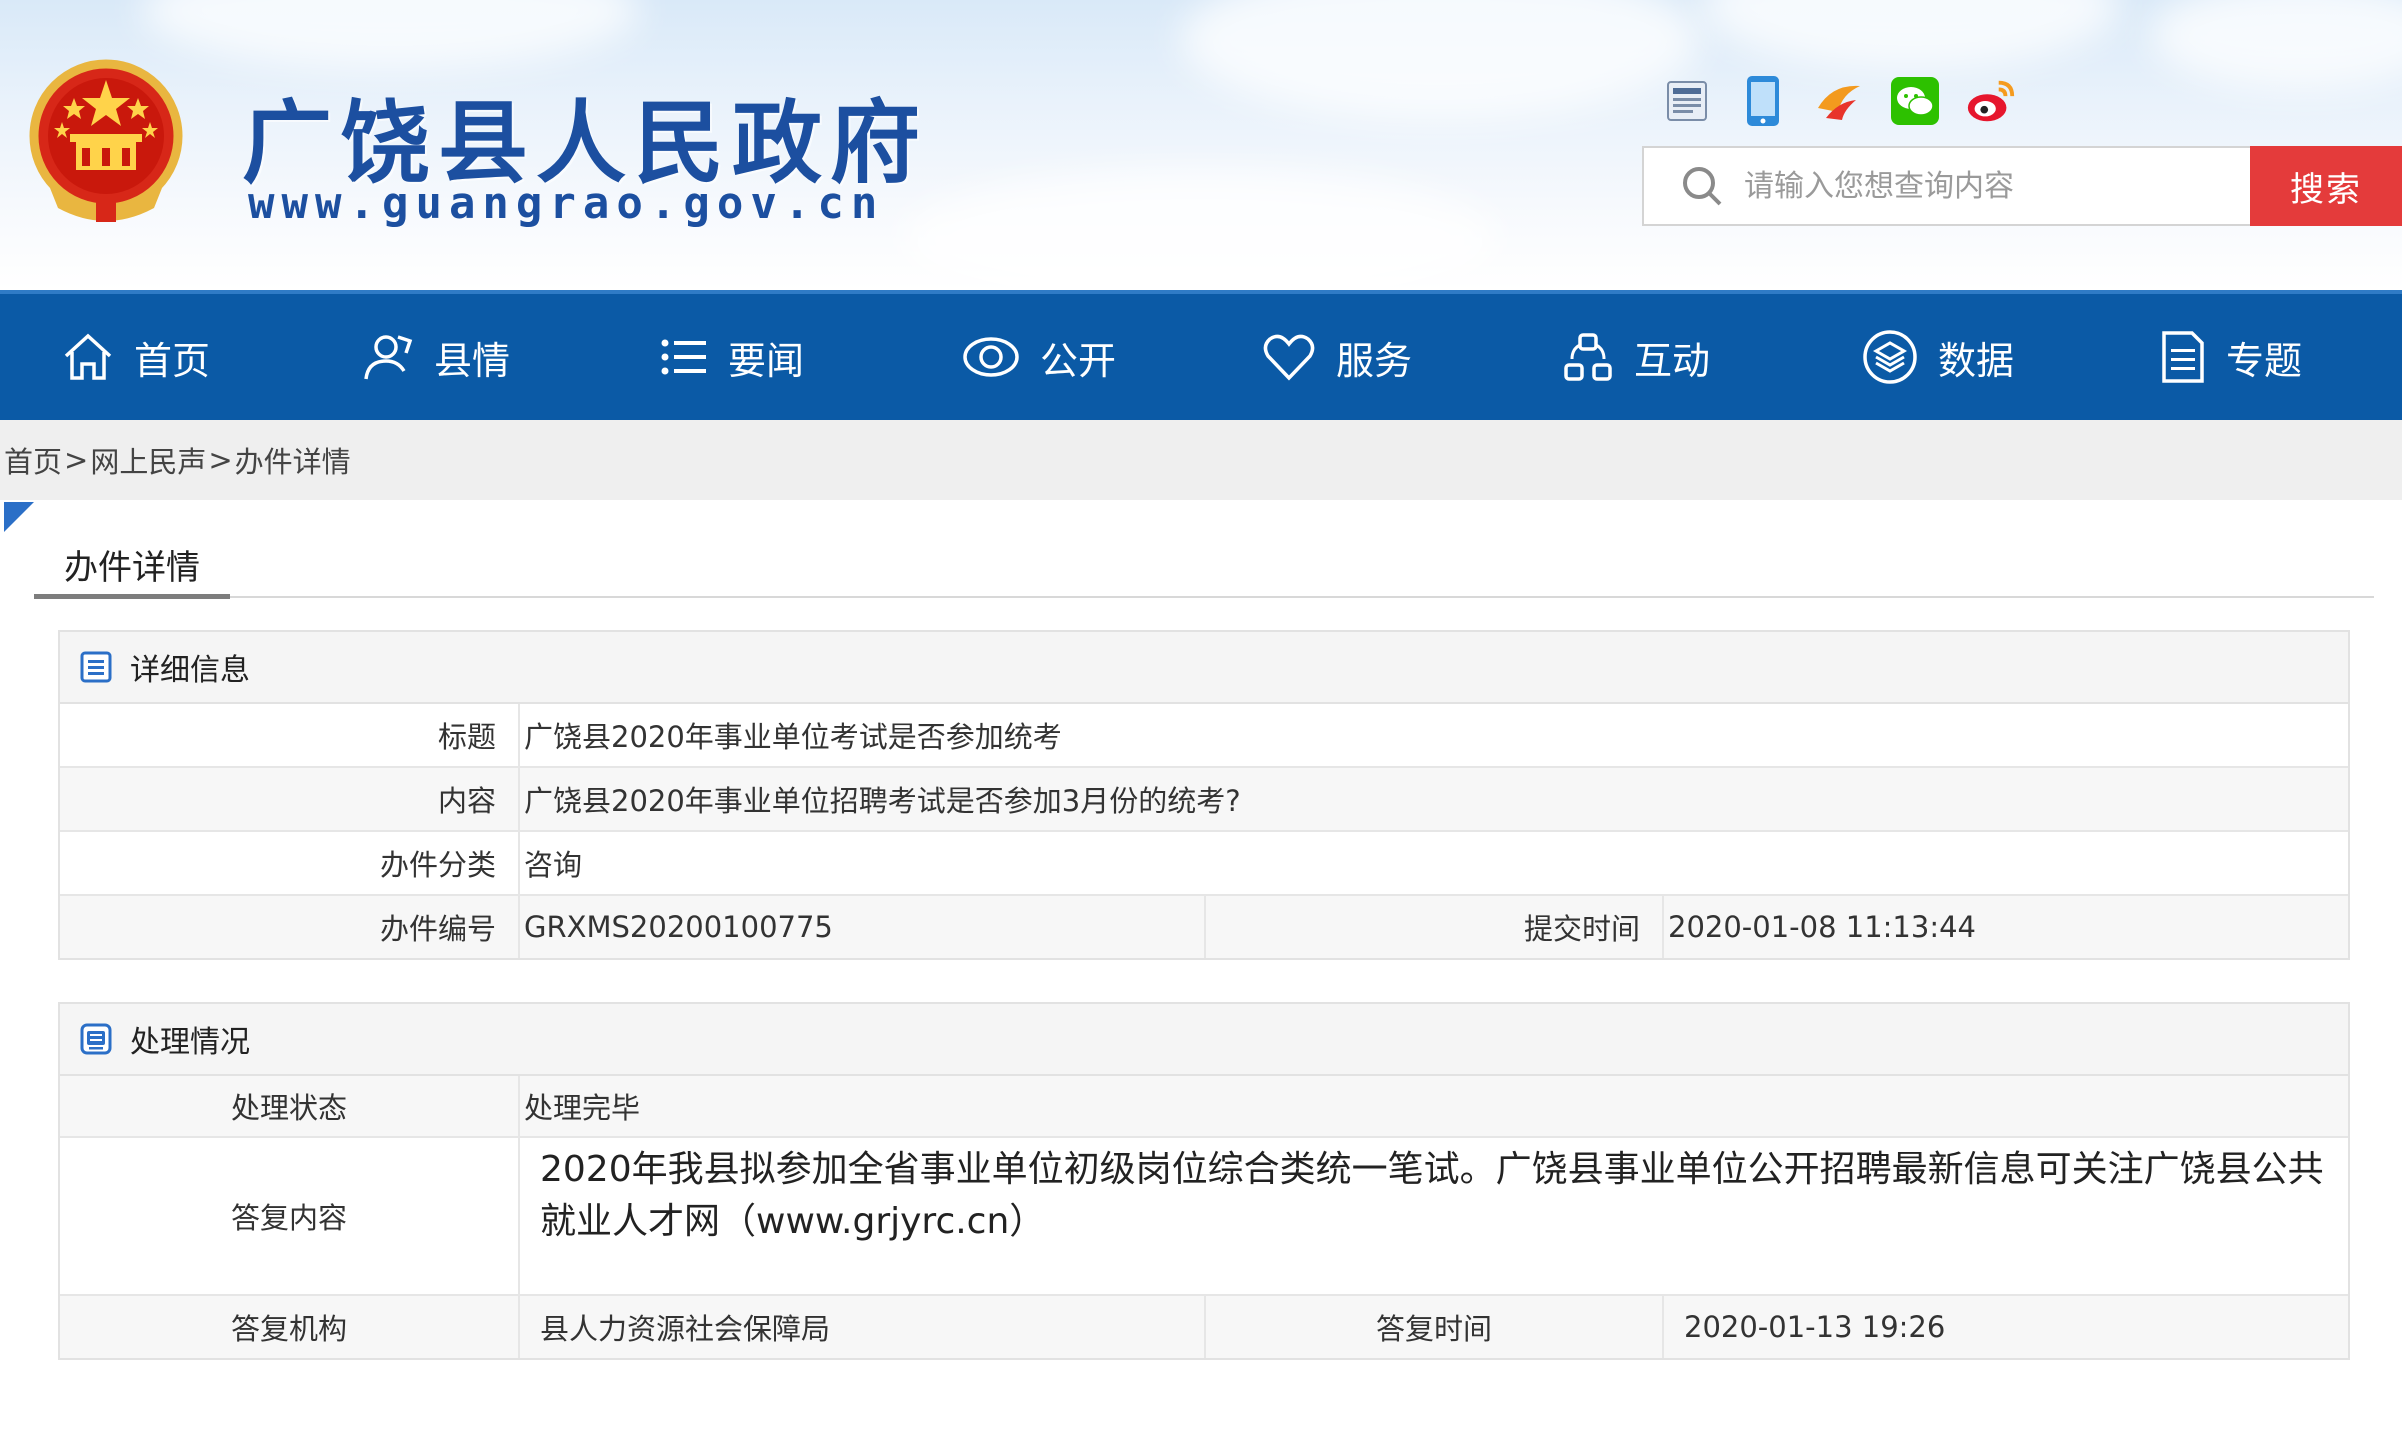 The width and height of the screenshot is (2402, 1438). I want to click on category-value: 咨询, so click(553, 865).